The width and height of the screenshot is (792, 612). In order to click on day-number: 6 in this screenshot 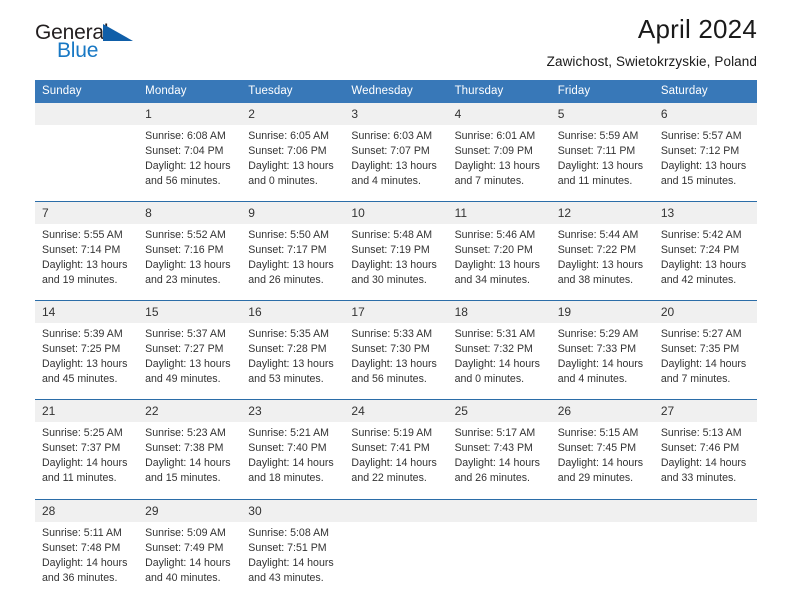, I will do `click(705, 114)`.